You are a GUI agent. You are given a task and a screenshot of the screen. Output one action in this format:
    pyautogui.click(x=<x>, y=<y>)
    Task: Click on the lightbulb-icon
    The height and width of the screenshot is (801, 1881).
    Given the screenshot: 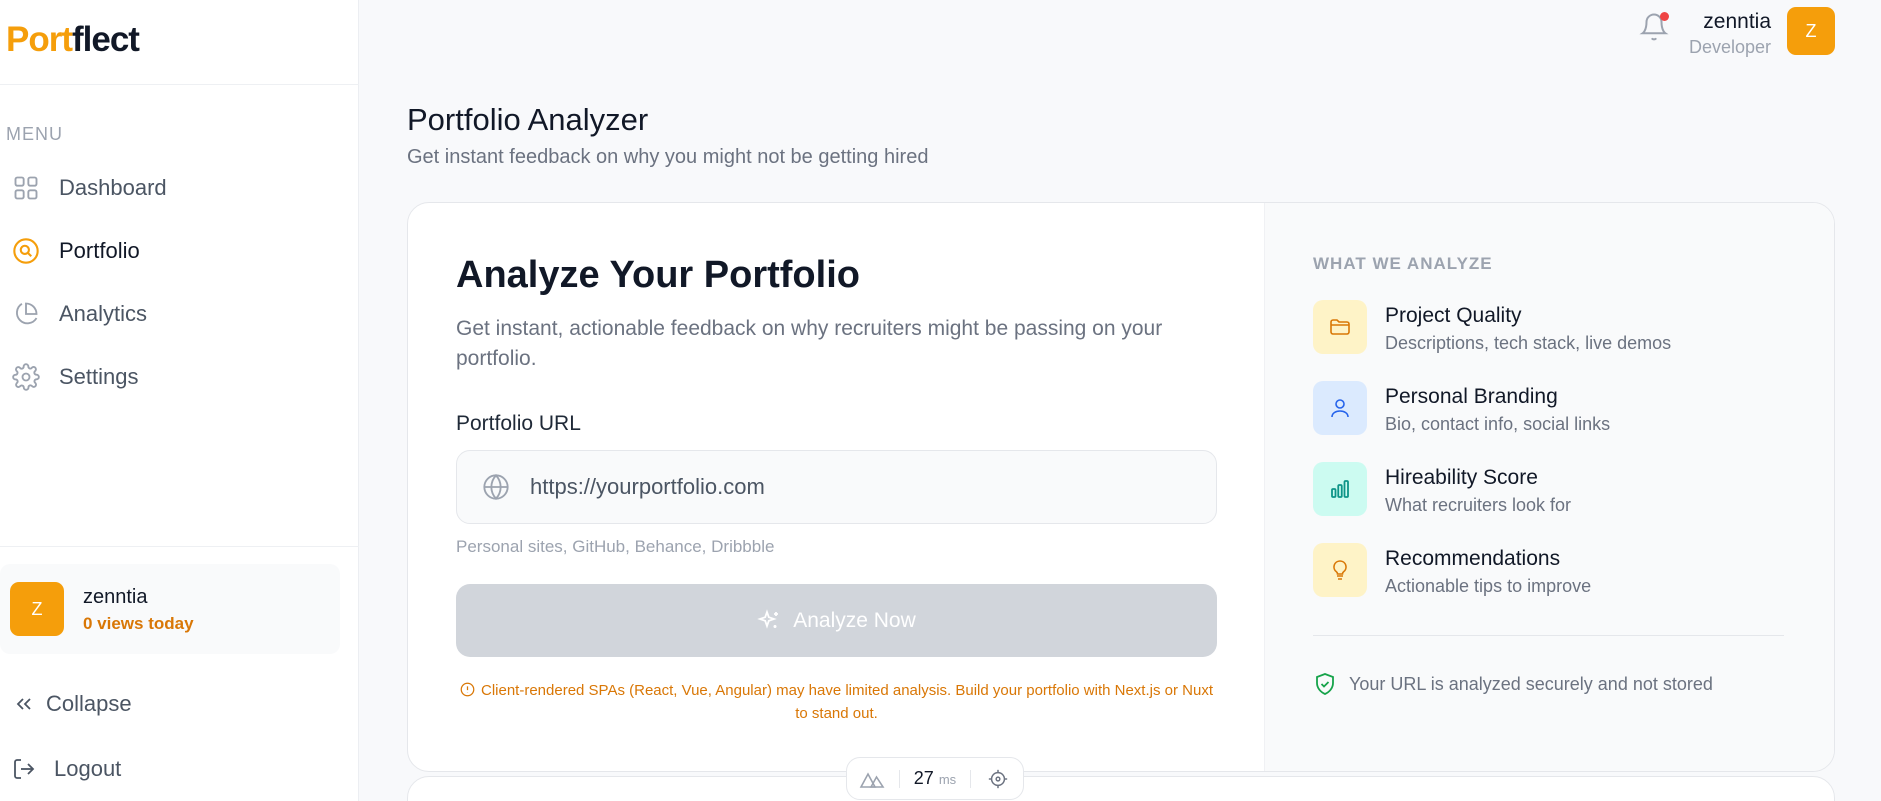 What is the action you would take?
    pyautogui.click(x=1340, y=570)
    